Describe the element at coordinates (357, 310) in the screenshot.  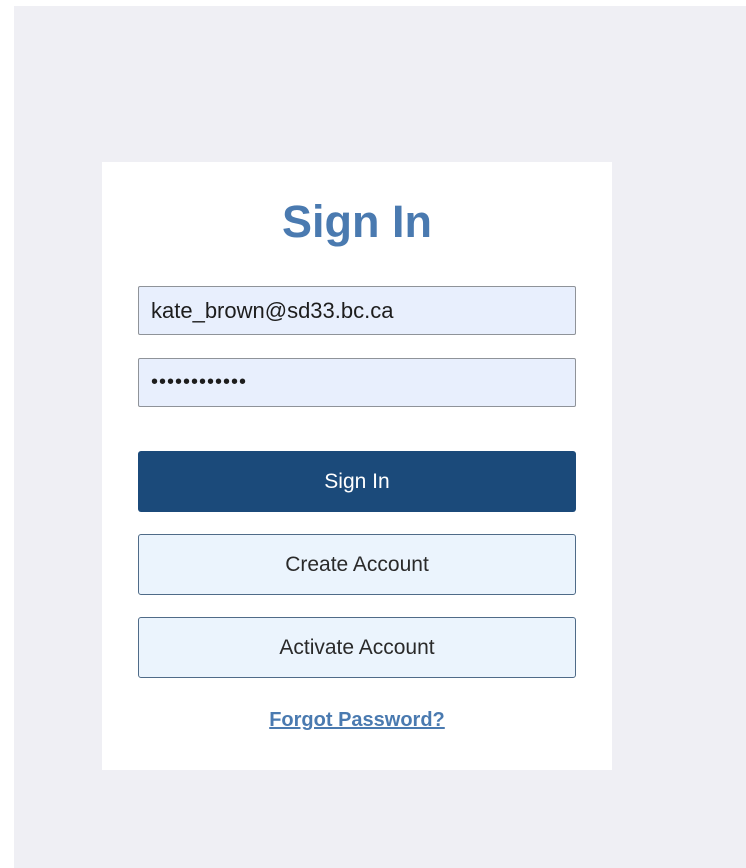
I see `email-field` at that location.